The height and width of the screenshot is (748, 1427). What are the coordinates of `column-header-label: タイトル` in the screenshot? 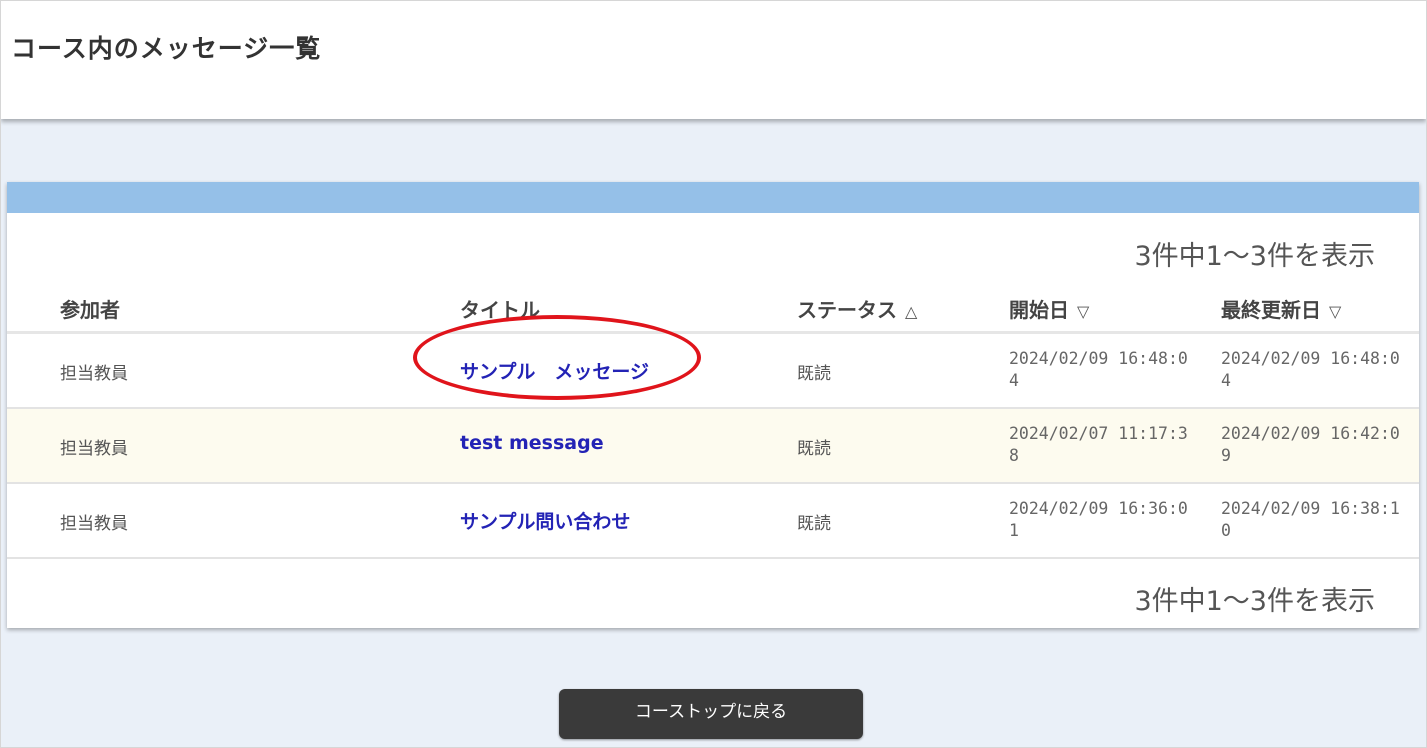 It's located at (500, 310).